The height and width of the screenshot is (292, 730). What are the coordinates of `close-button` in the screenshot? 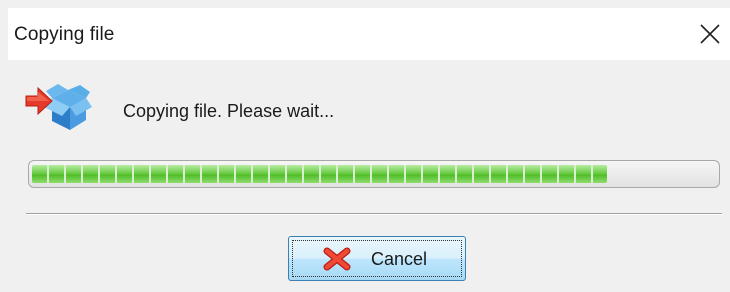 It's located at (710, 34).